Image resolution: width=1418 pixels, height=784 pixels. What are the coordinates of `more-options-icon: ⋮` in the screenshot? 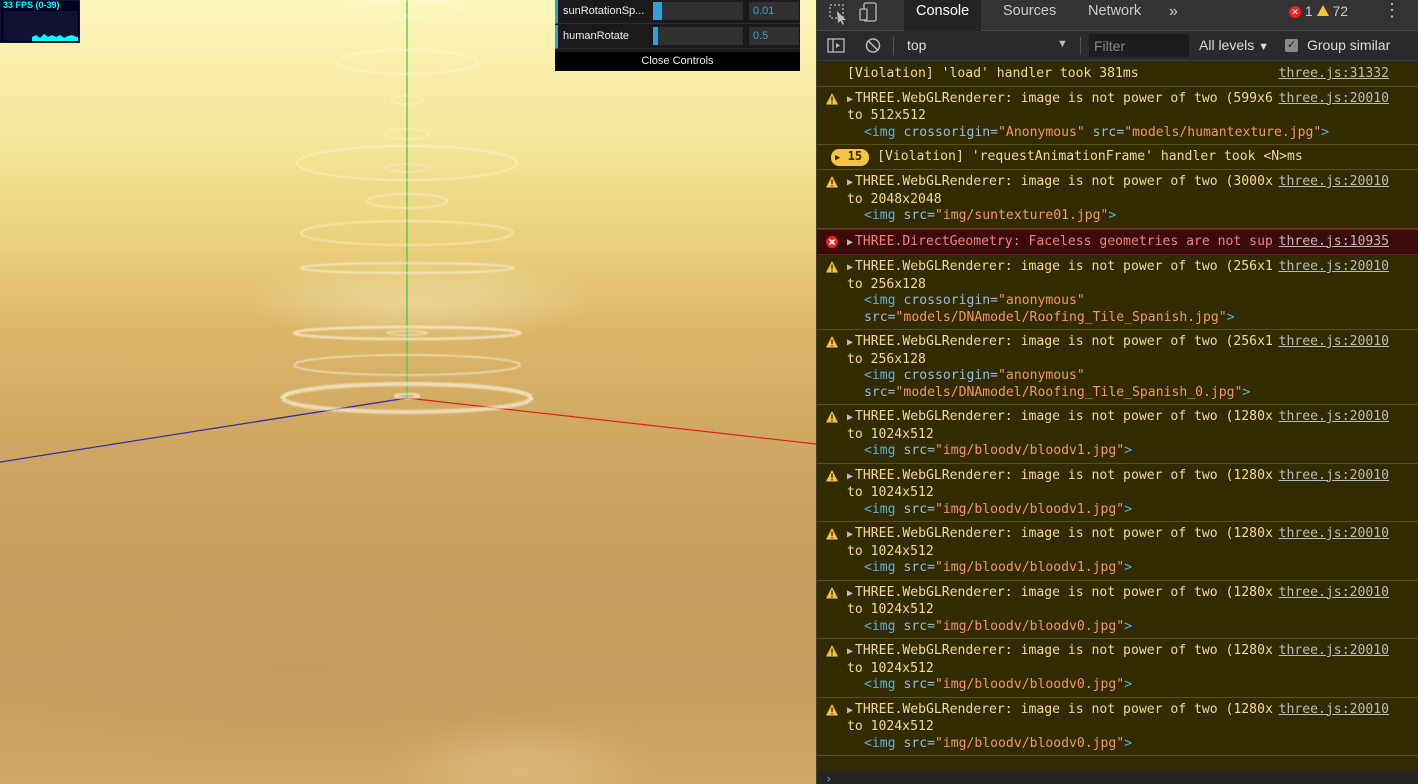 It's located at (1392, 15).